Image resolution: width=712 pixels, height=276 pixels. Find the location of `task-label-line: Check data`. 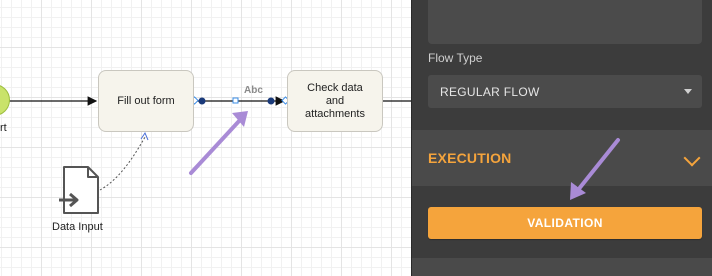

task-label-line: Check data is located at coordinates (335, 87).